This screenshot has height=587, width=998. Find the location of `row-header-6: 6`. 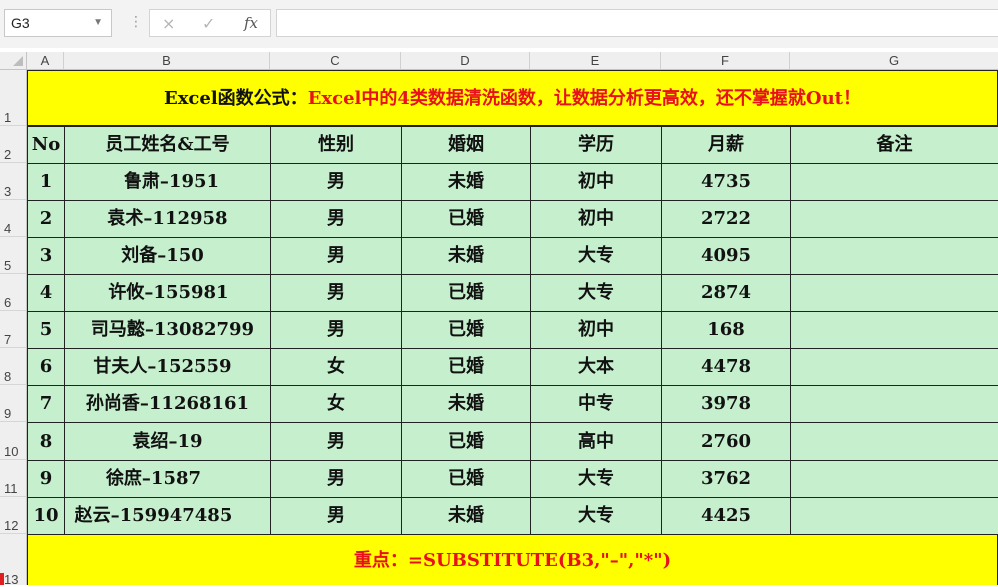

row-header-6: 6 is located at coordinates (13, 292).